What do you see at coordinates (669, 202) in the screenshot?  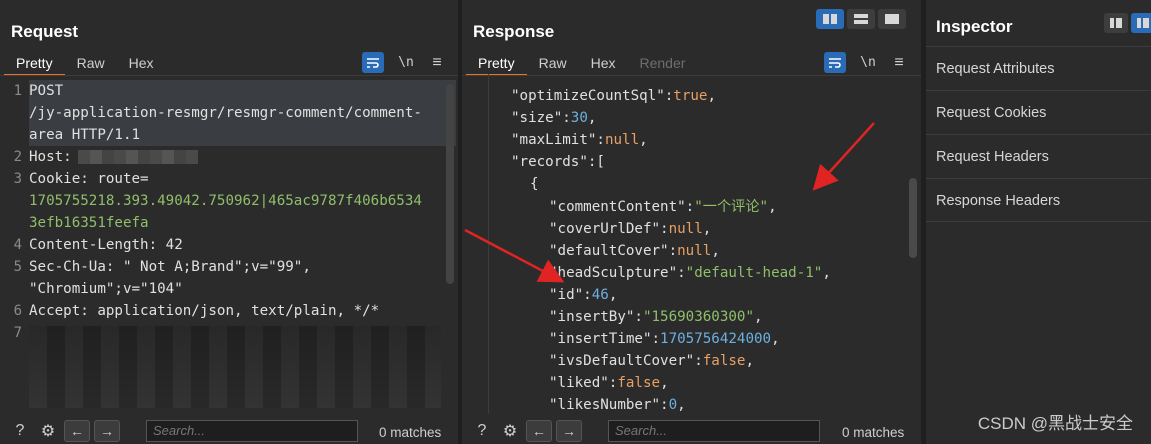 I see `annotation-arrows` at bounding box center [669, 202].